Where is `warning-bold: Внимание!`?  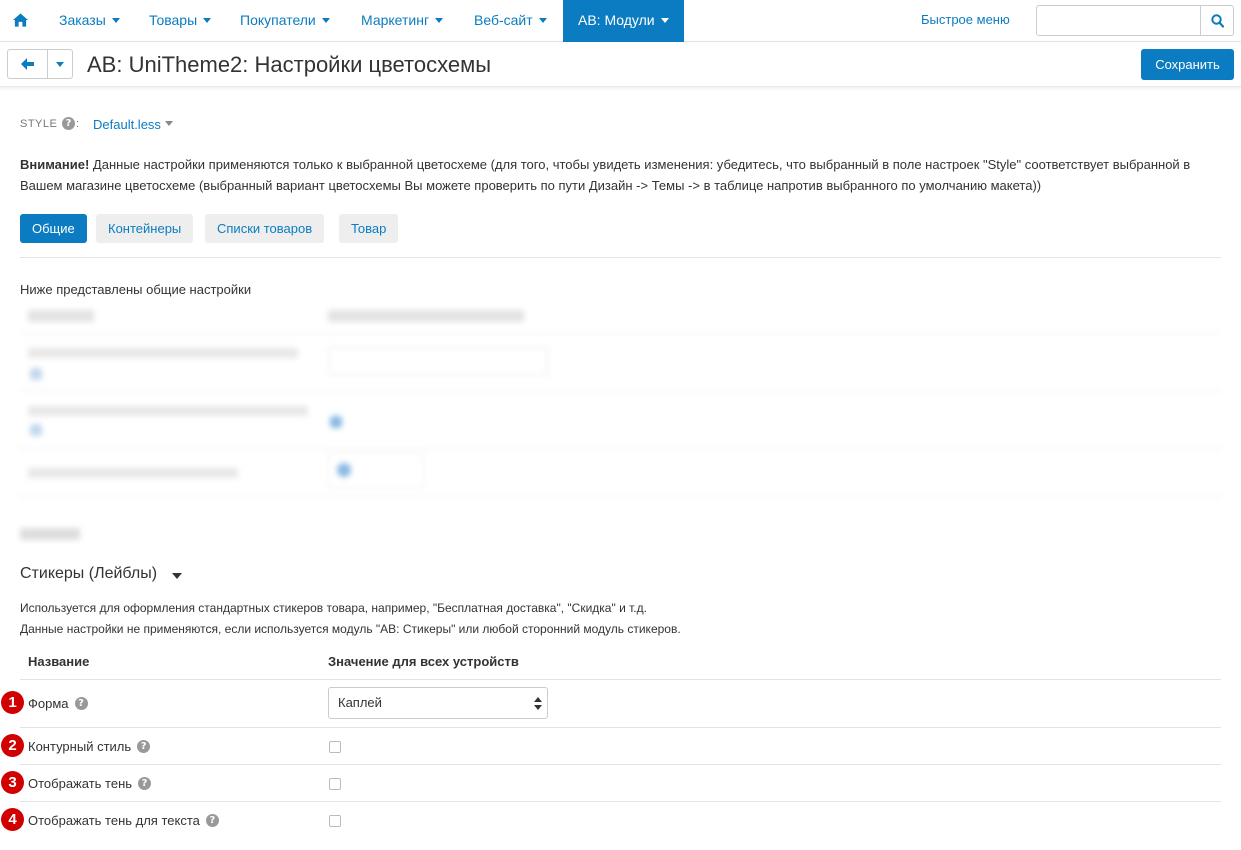
warning-bold: Внимание! is located at coordinates (55, 164).